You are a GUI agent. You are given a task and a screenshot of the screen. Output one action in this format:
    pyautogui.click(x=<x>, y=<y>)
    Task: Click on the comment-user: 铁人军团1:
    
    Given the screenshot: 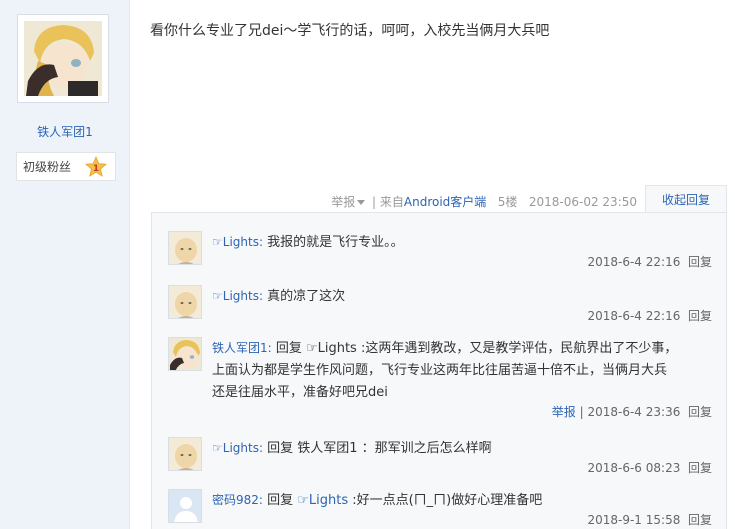 What is the action you would take?
    pyautogui.click(x=242, y=348)
    